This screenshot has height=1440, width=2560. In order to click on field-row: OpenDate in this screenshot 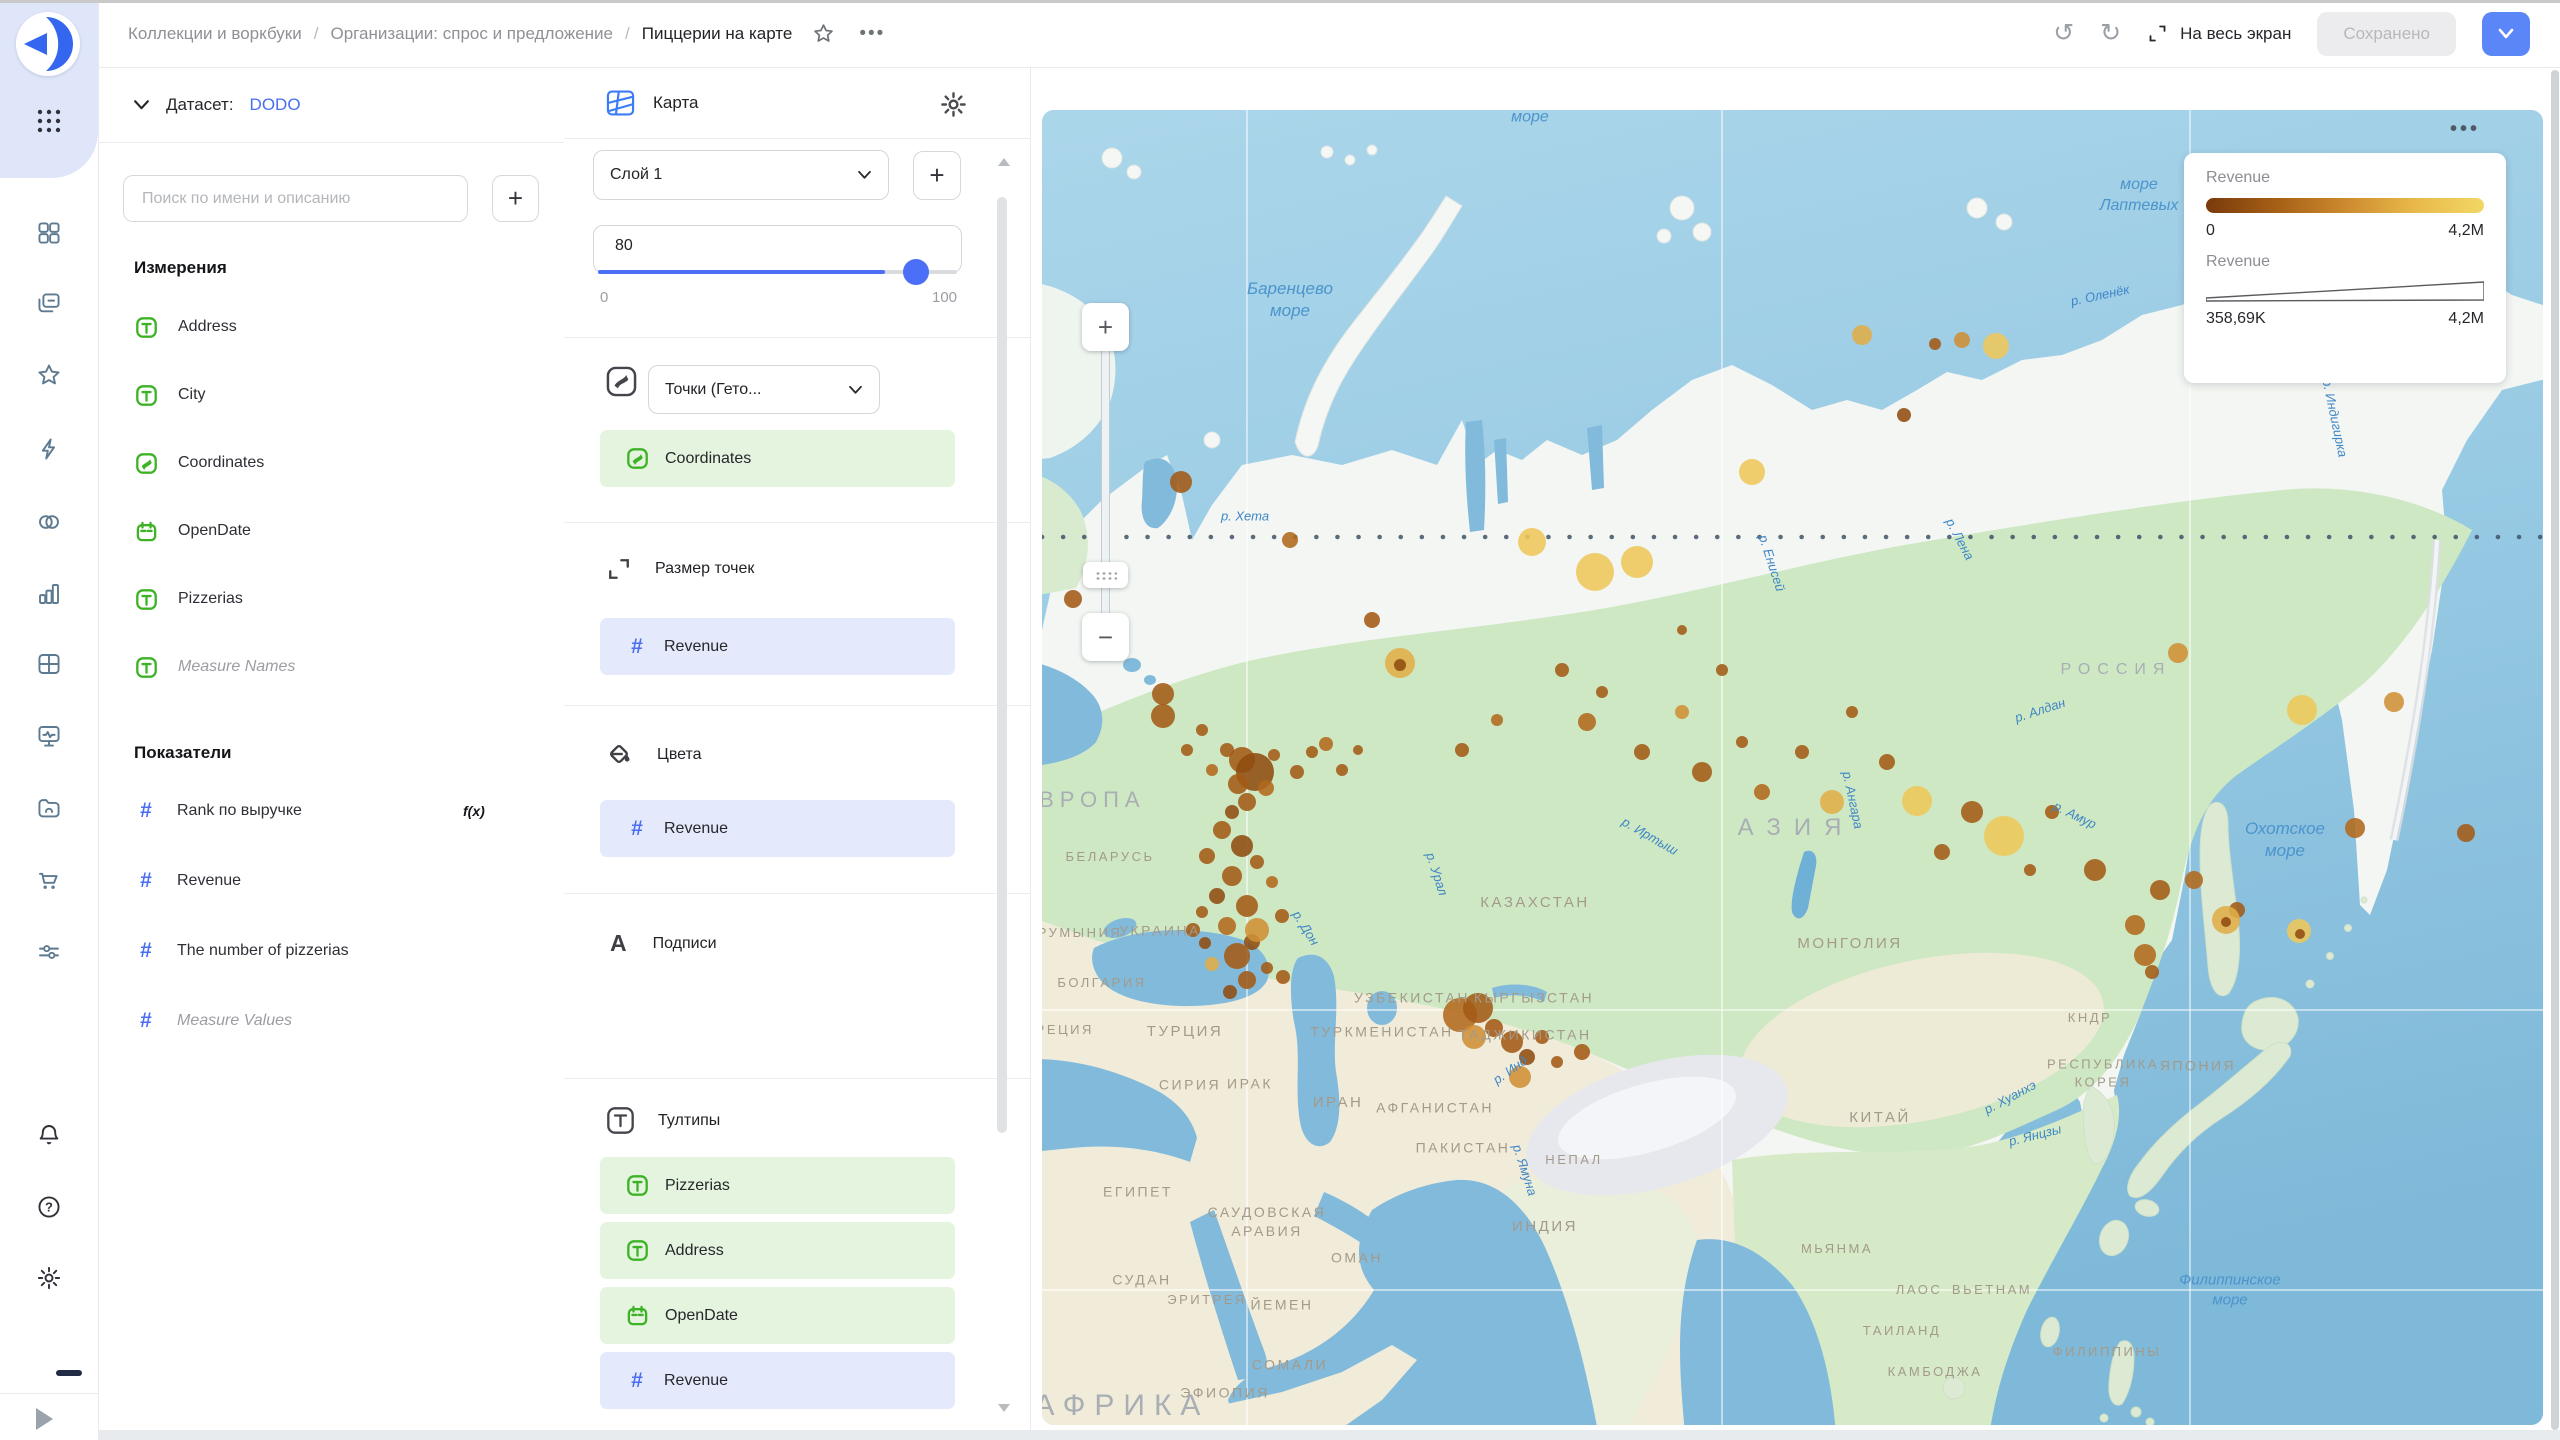, I will do `click(331, 531)`.